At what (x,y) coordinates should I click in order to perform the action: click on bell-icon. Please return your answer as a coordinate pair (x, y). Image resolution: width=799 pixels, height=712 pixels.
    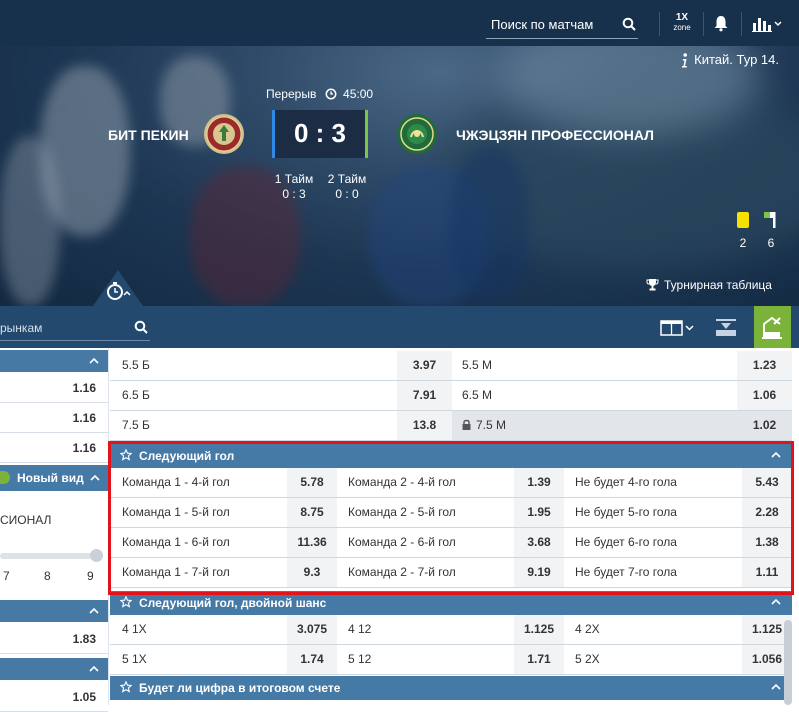
    Looking at the image, I should click on (721, 23).